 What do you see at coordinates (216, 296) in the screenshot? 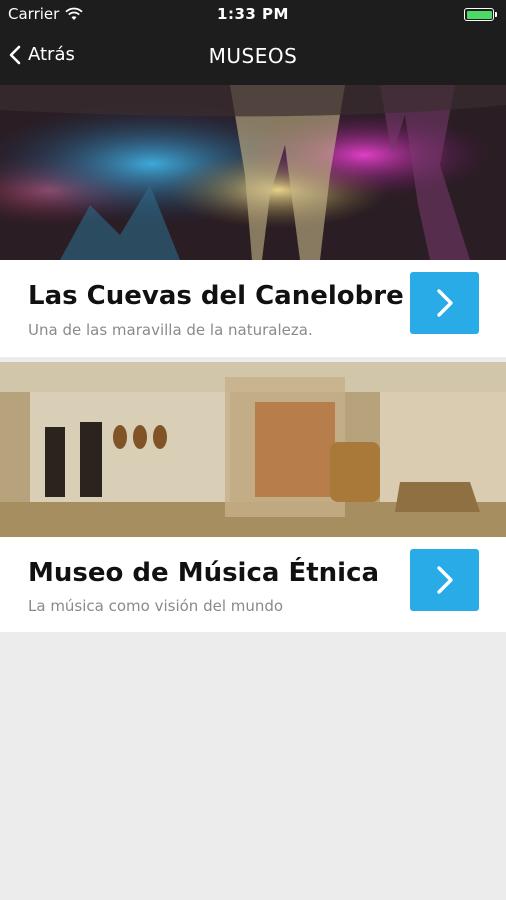
I see `museum-title: Las Cuevas del Canelobre` at bounding box center [216, 296].